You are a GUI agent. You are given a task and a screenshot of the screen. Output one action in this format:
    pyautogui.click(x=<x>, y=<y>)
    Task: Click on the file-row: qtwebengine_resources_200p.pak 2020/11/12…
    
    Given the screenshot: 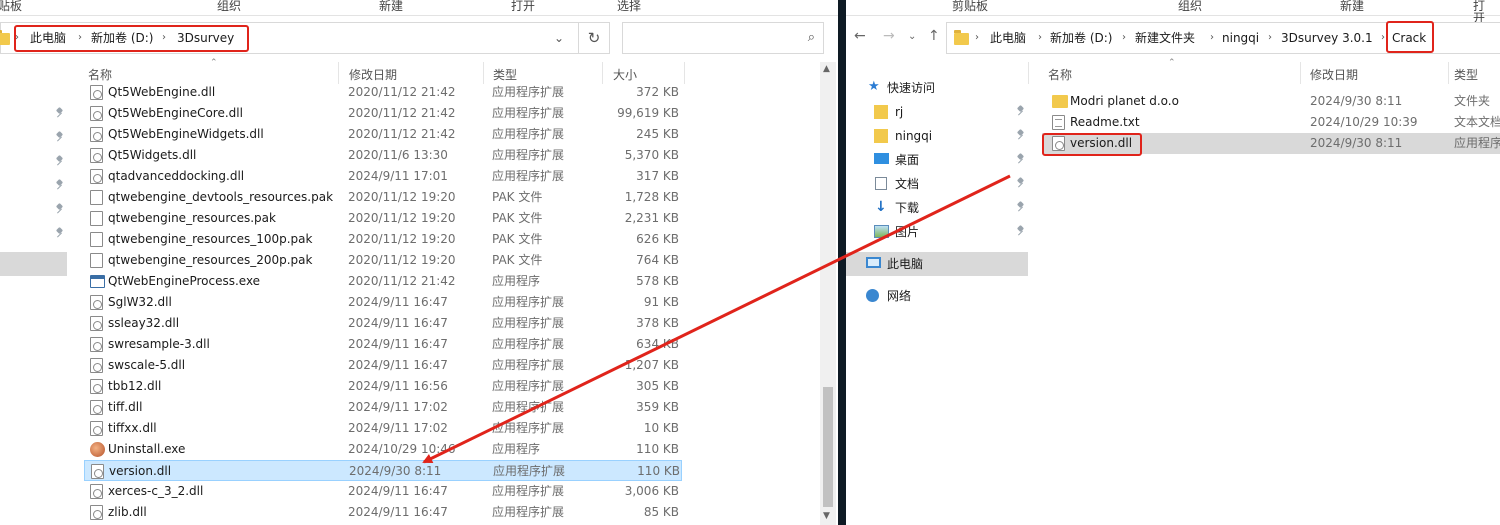 What is the action you would take?
    pyautogui.click(x=383, y=260)
    